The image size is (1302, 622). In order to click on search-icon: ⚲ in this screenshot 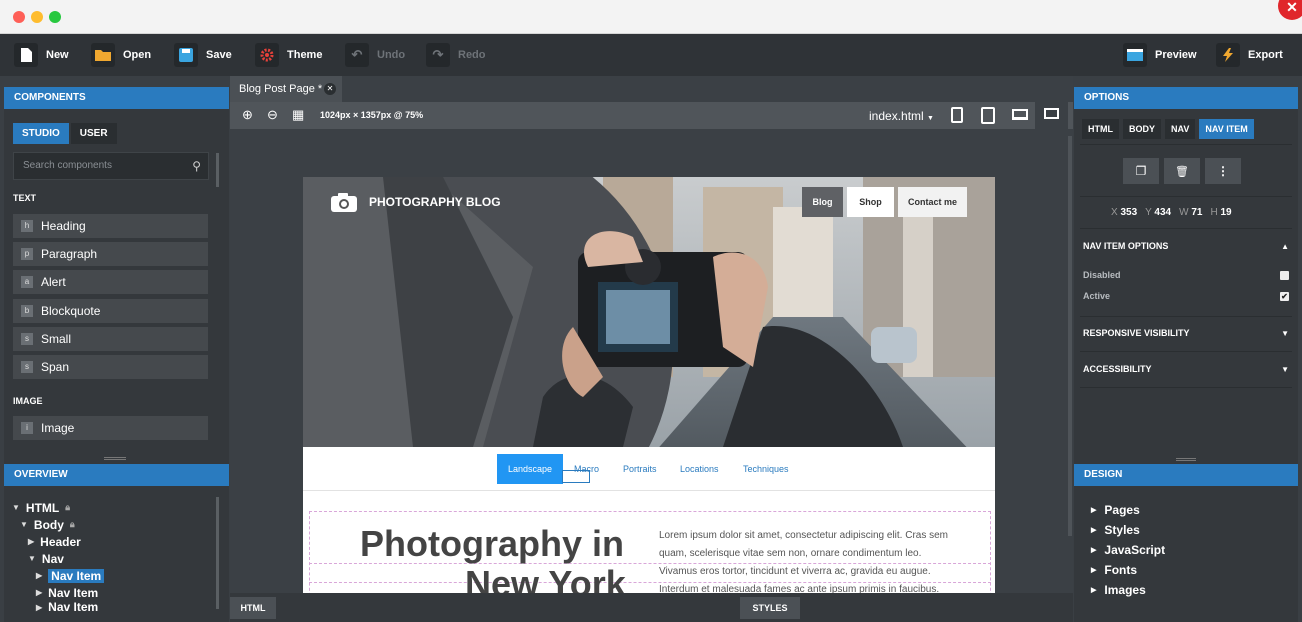, I will do `click(196, 166)`.